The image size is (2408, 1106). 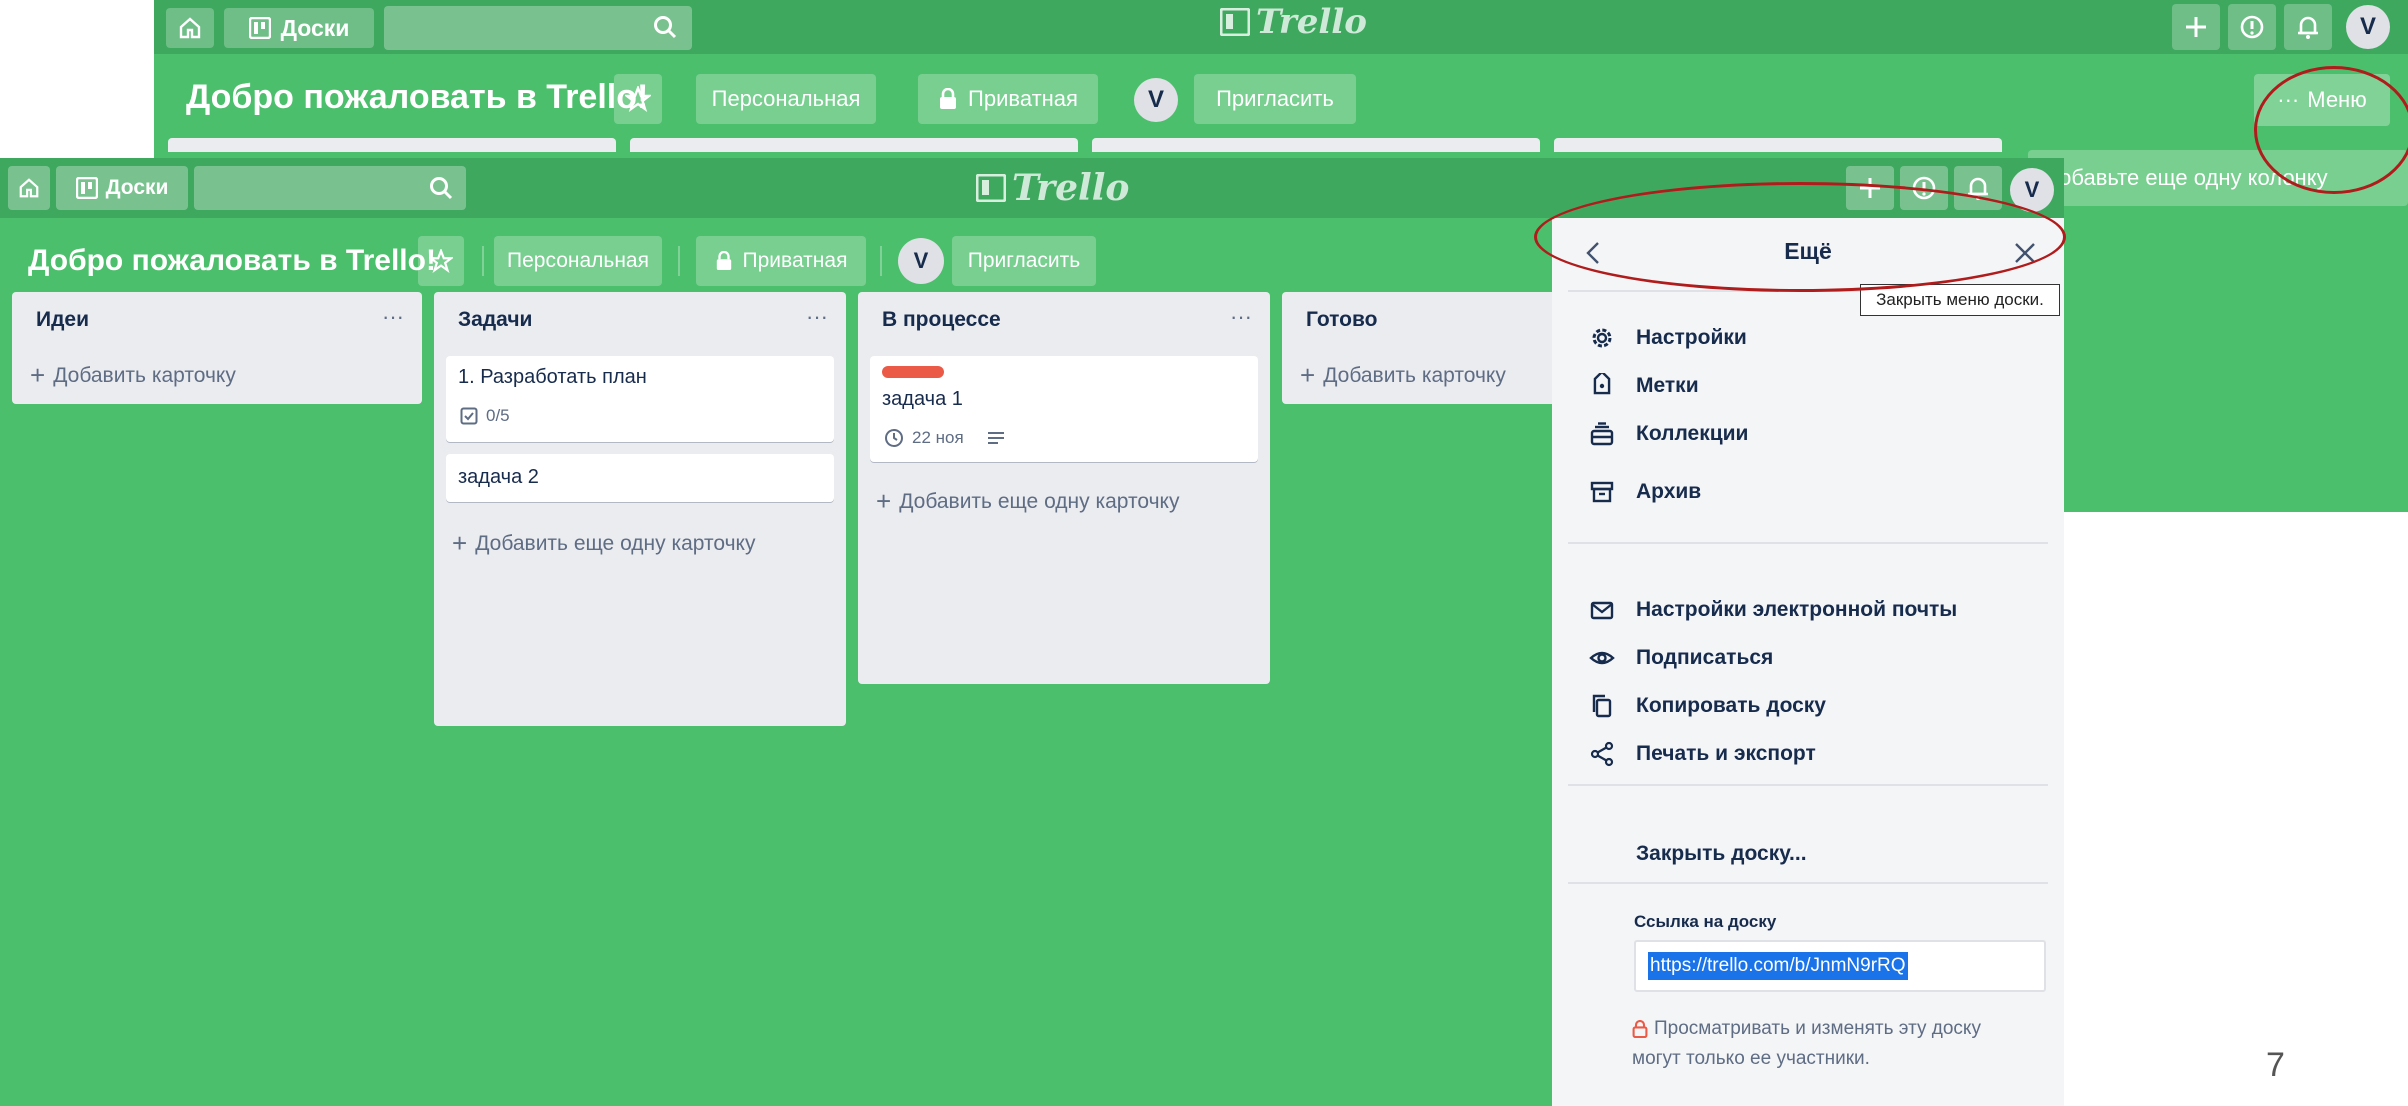 I want to click on logo-text: Trello, so click(x=1071, y=188).